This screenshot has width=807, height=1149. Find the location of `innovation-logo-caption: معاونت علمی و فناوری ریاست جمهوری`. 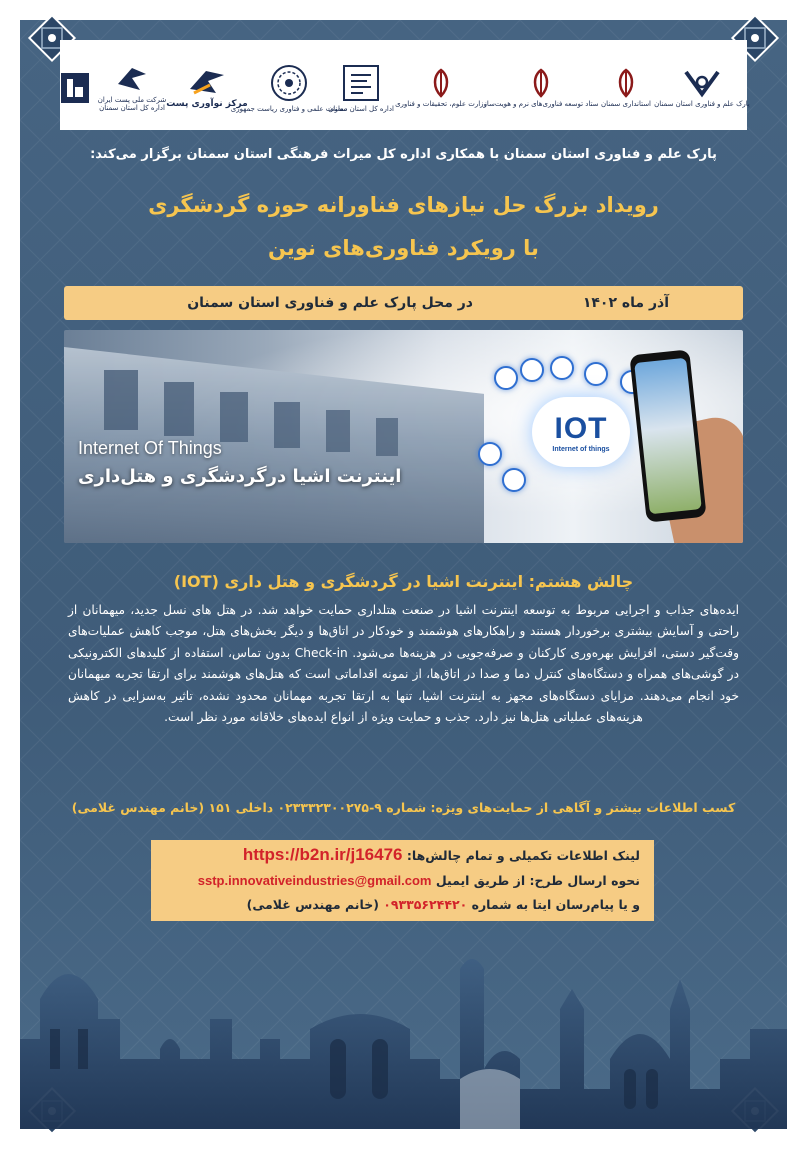

innovation-logo-caption: معاونت علمی و فناوری ریاست جمهوری is located at coordinates (289, 109).